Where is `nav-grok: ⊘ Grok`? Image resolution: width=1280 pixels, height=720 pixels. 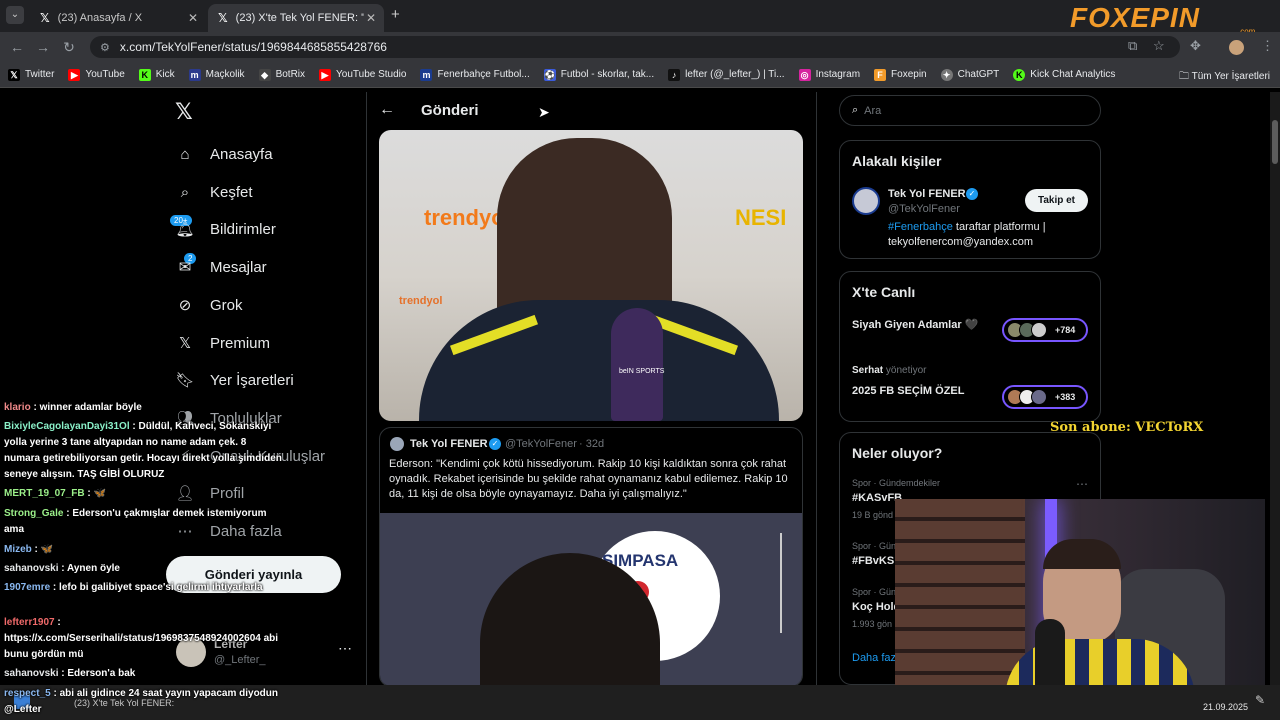
nav-grok: ⊘ Grok is located at coordinates (208, 305).